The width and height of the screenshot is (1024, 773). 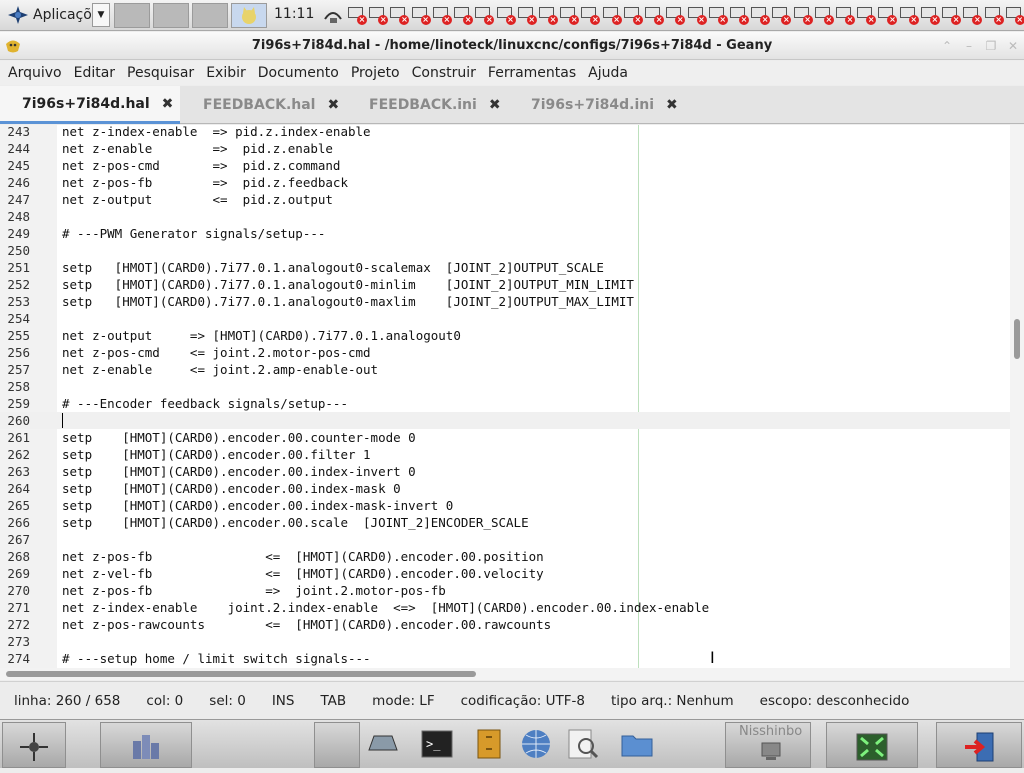 What do you see at coordinates (205, 403) in the screenshot?
I see `line-text: # ---Encoder feedback signals/setup---` at bounding box center [205, 403].